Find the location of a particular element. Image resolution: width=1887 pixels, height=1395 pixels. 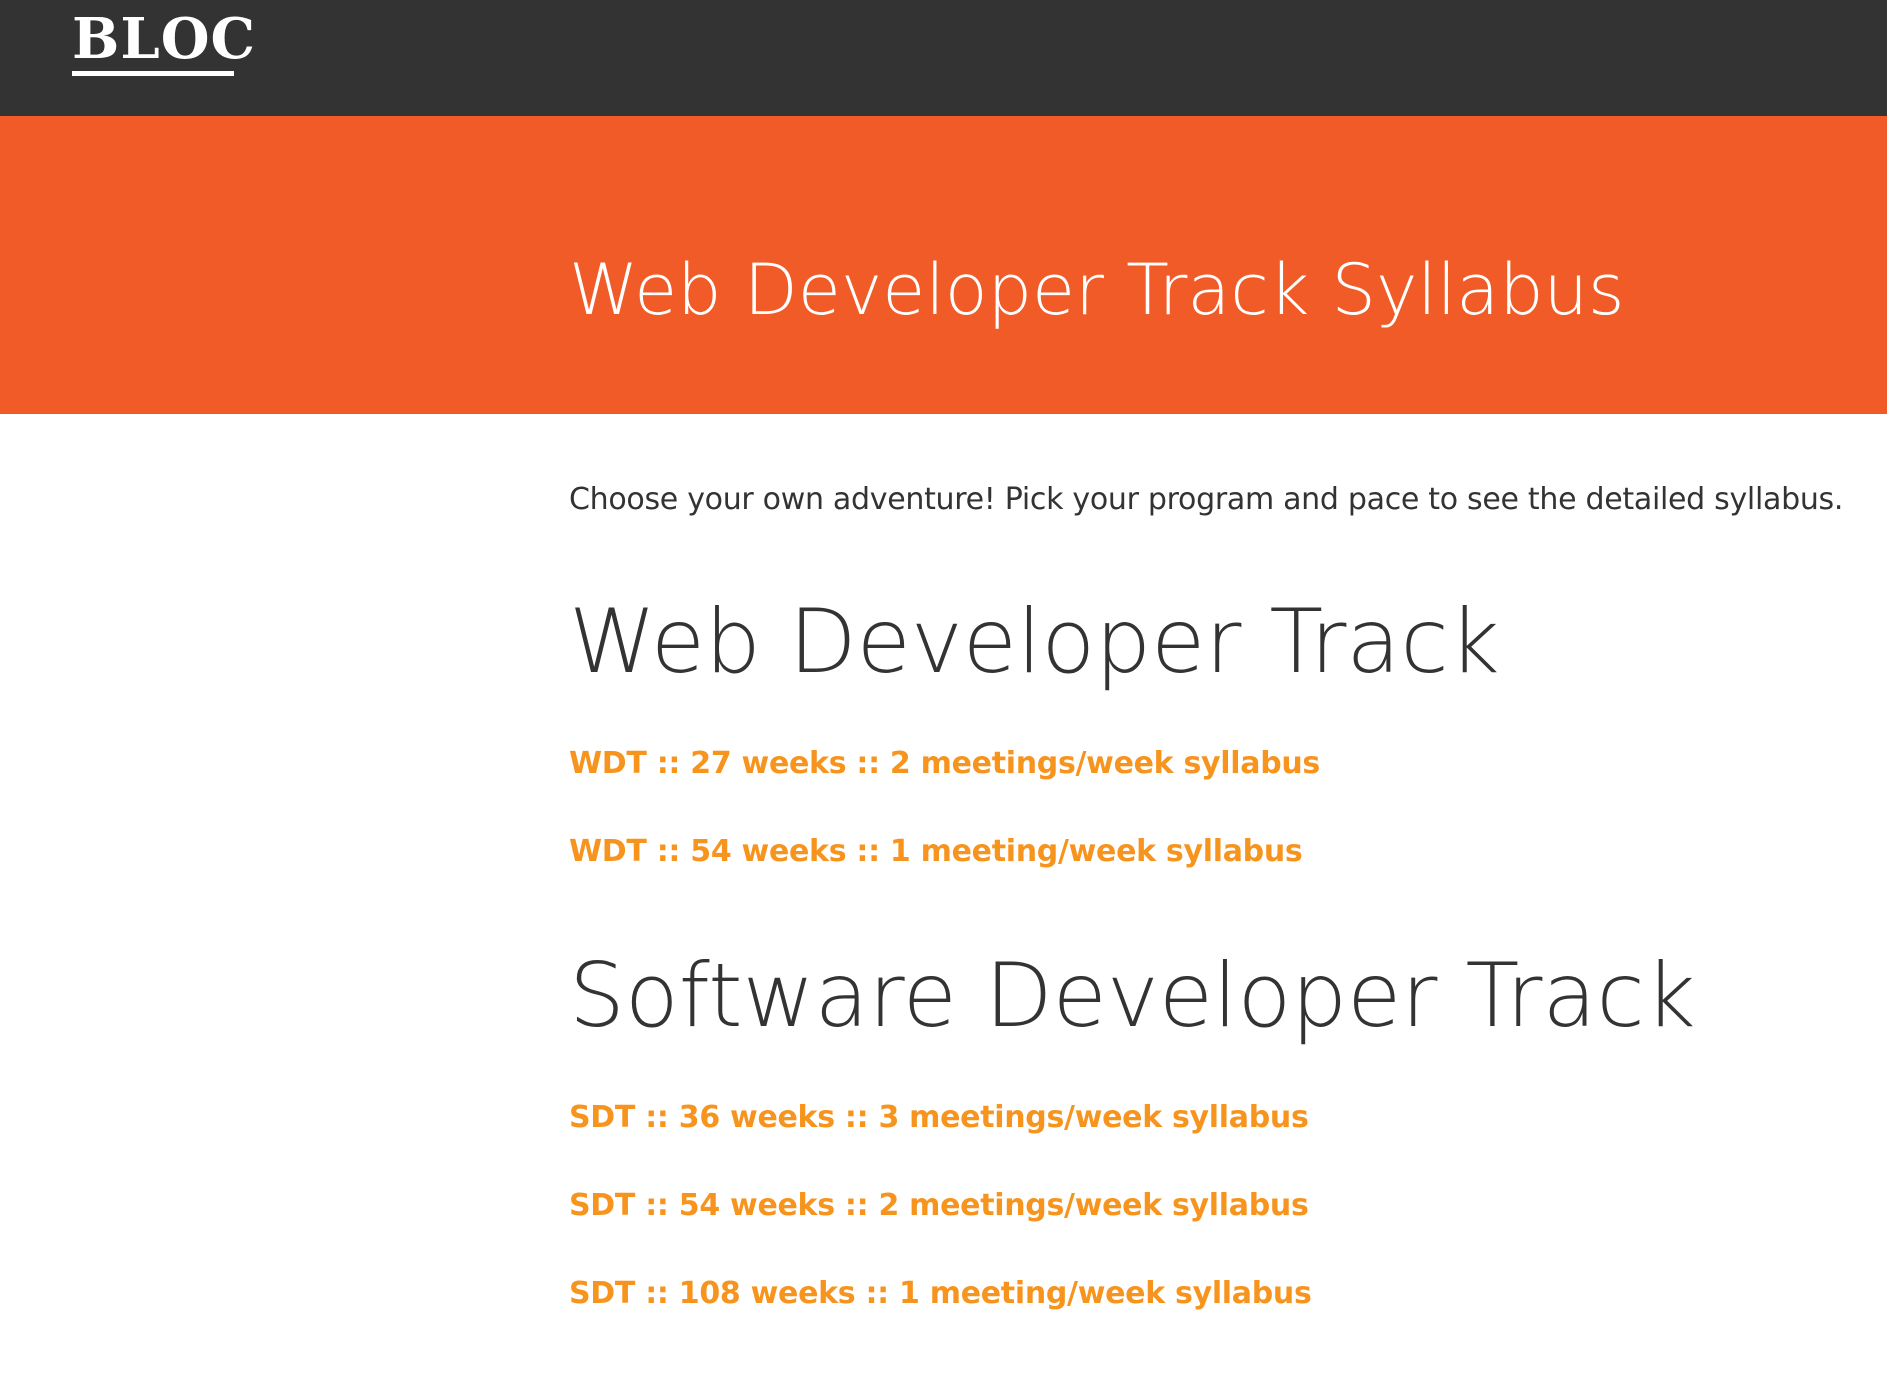

logo-underline is located at coordinates (153, 73).